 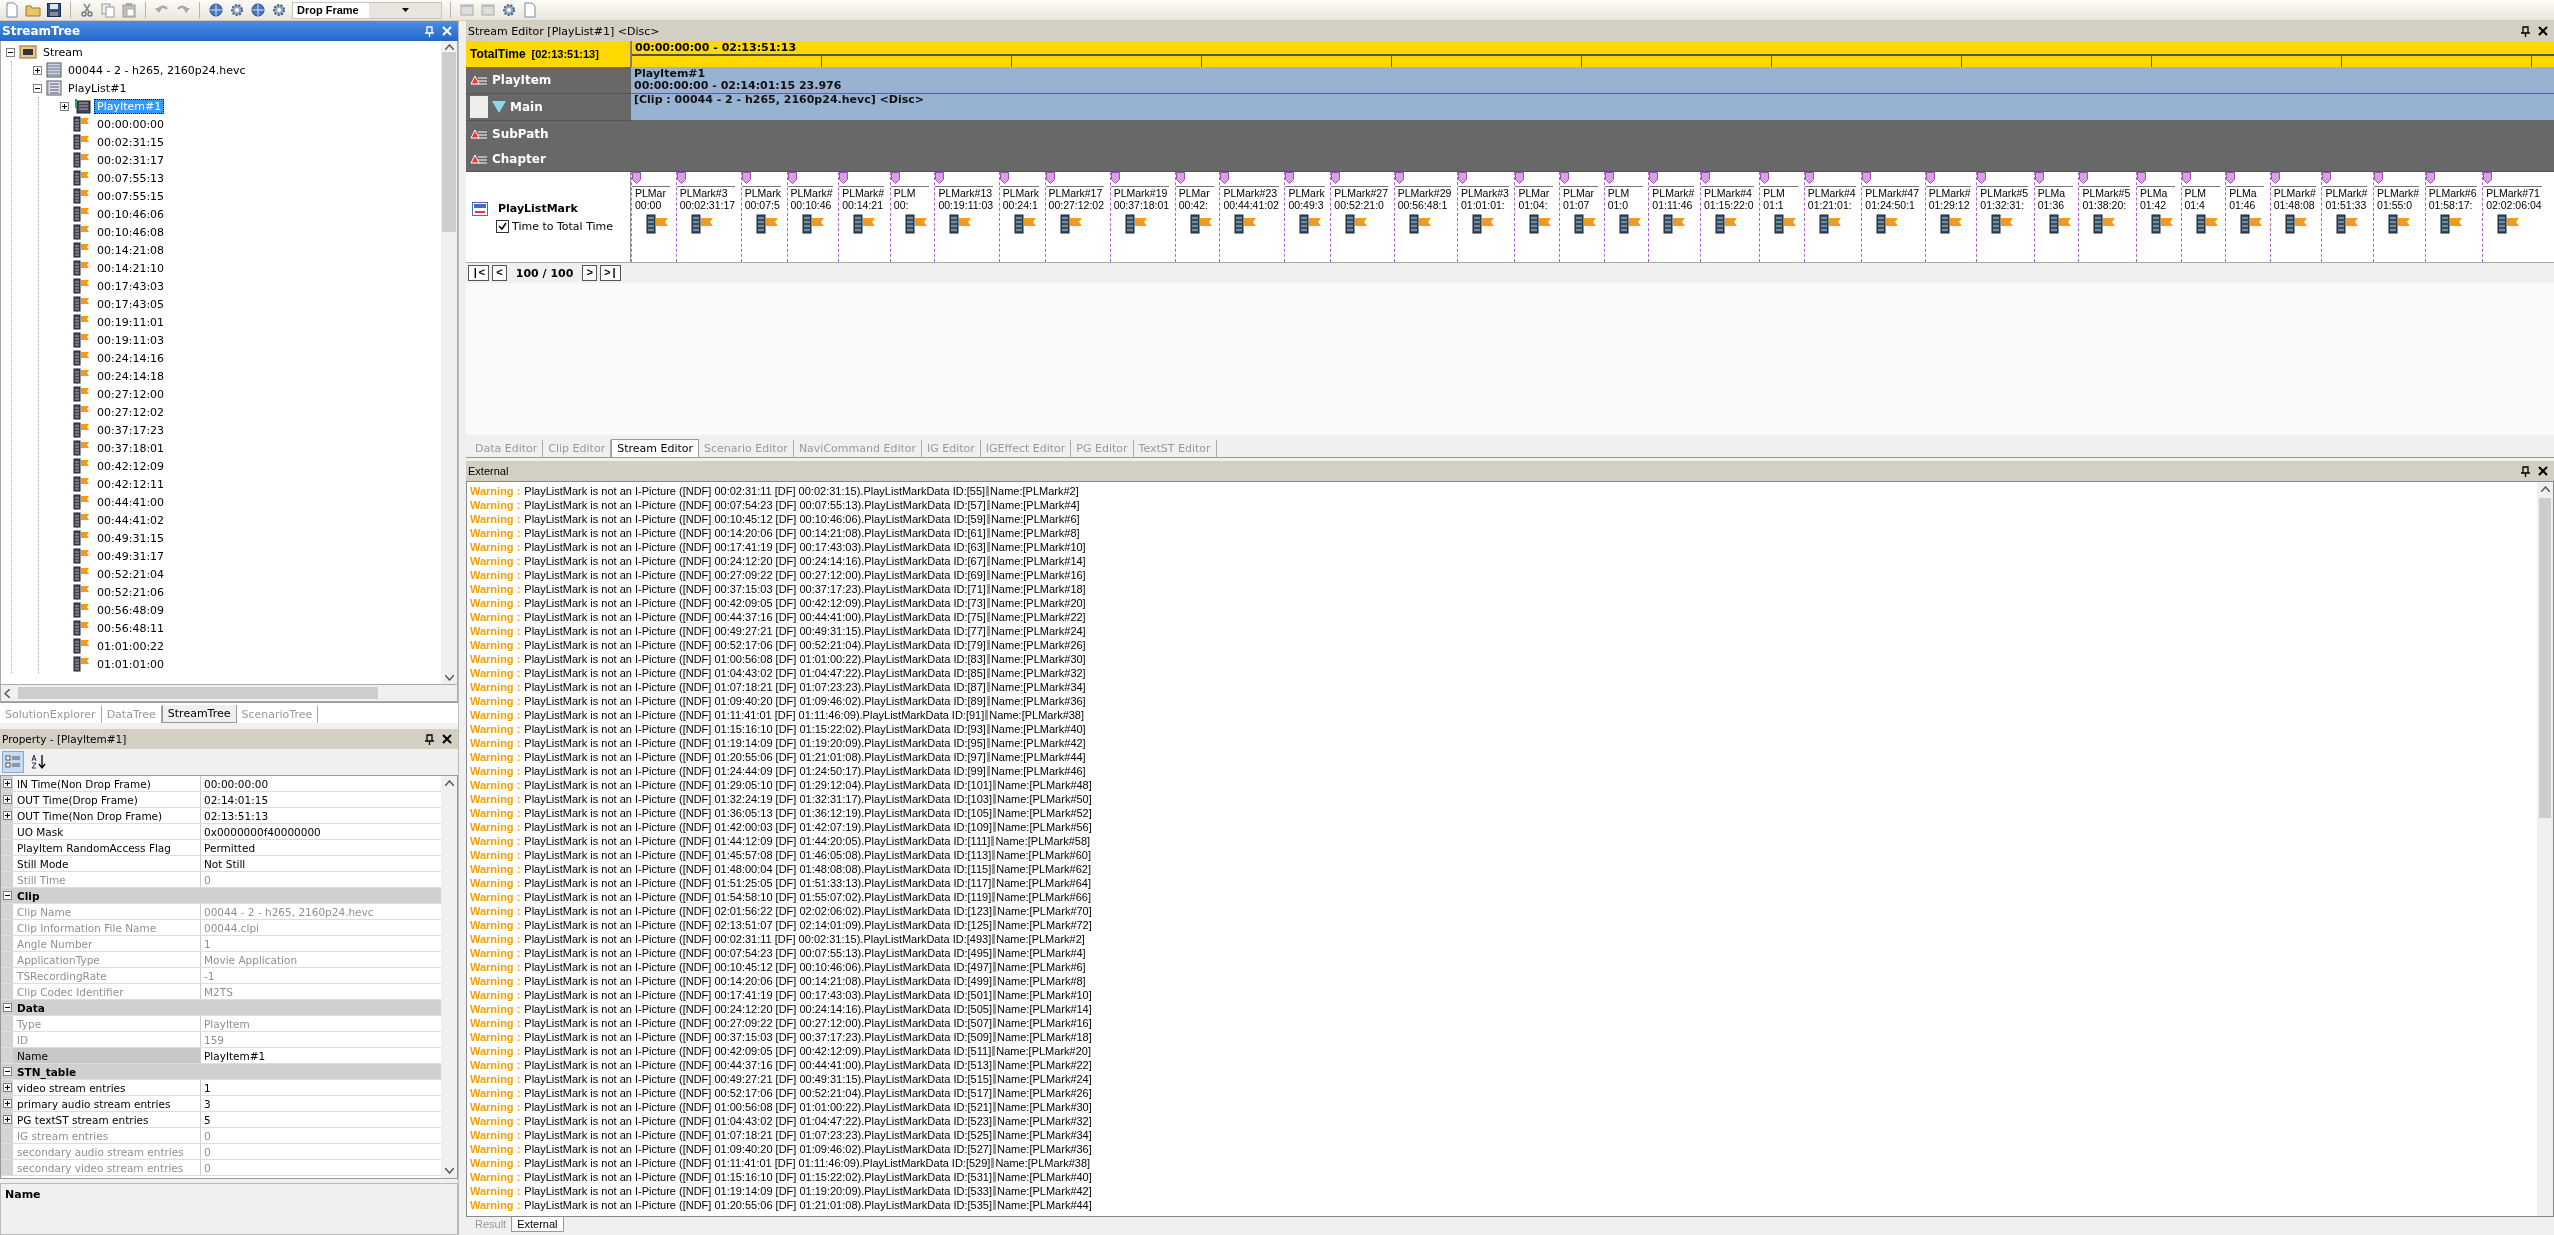 I want to click on mark-name: PLMark#5, so click(x=2105, y=193).